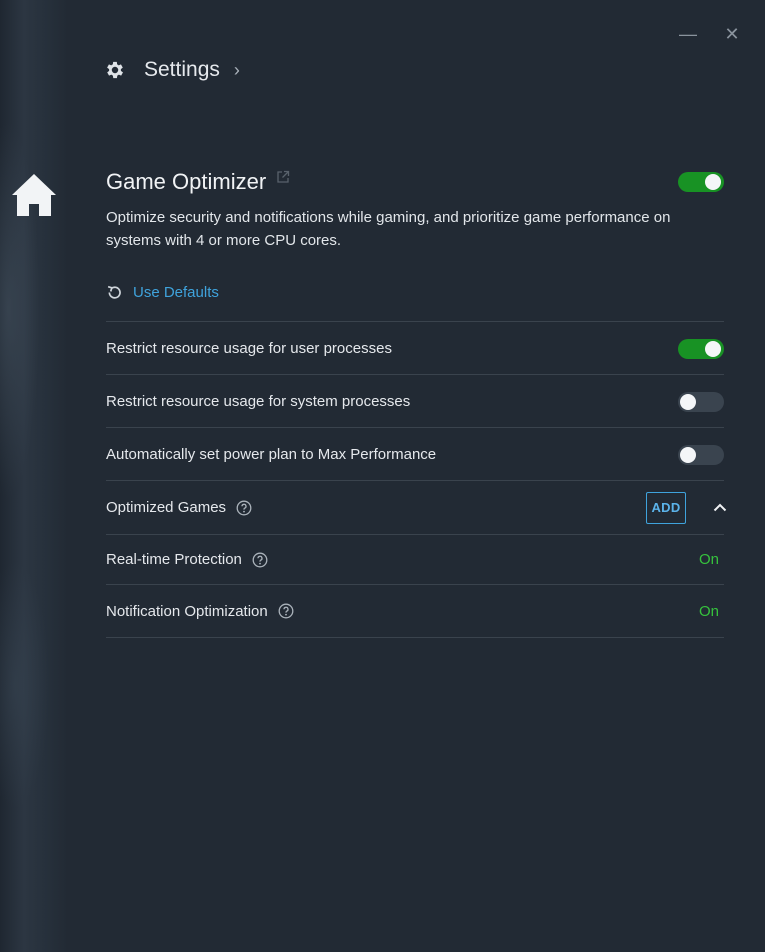 This screenshot has height=952, width=765. What do you see at coordinates (176, 292) in the screenshot?
I see `use-defaults-label: Use Defaults` at bounding box center [176, 292].